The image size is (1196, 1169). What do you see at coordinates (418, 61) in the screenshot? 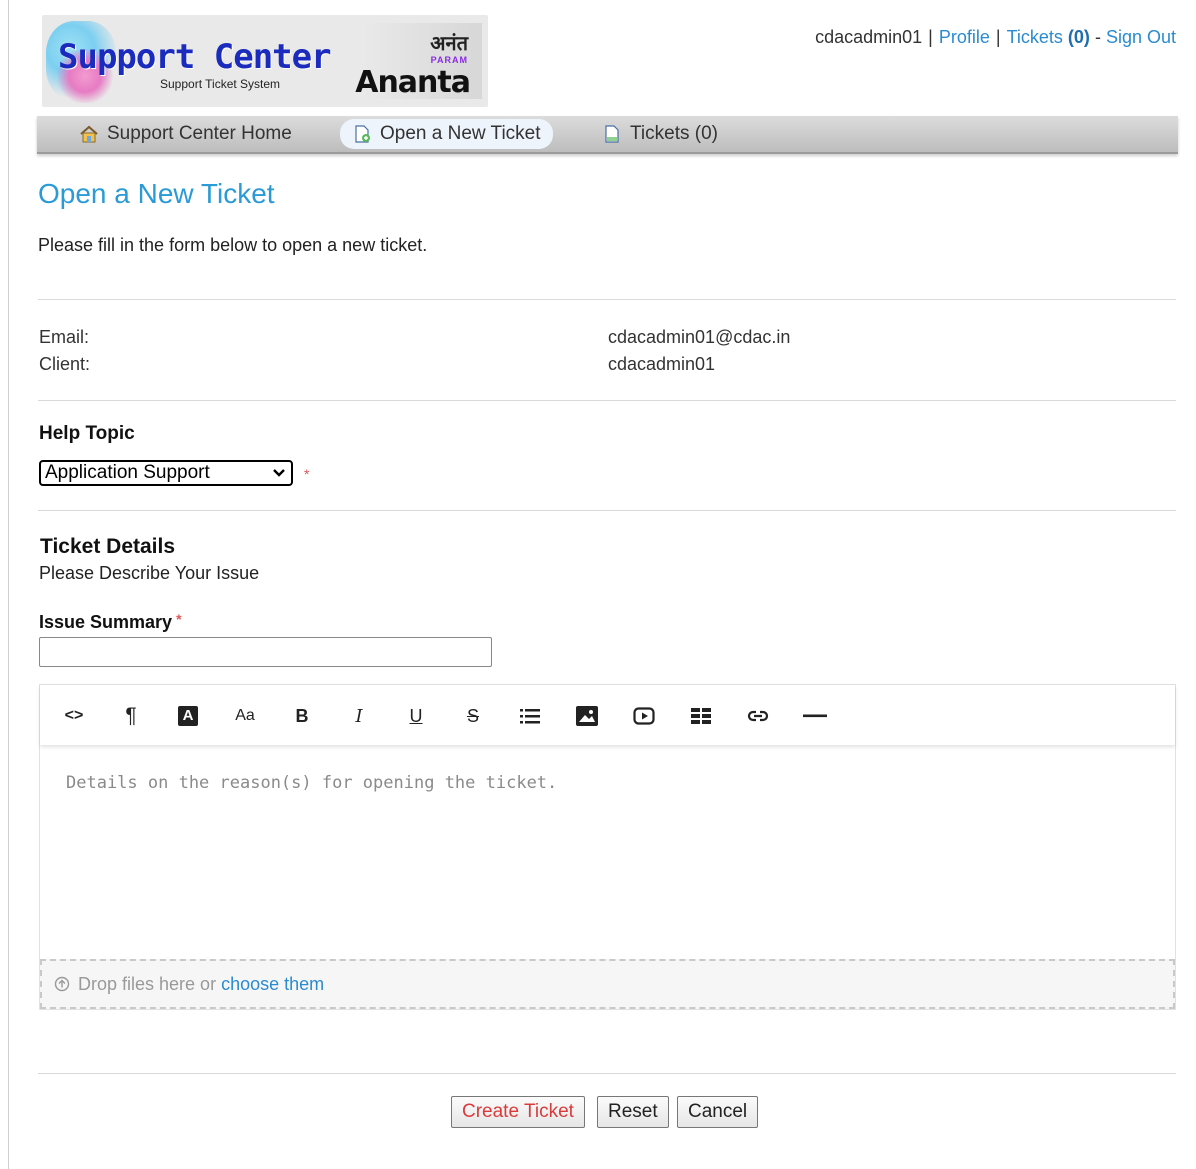
I see `partner-logo: अनंत PARAM Ananta` at bounding box center [418, 61].